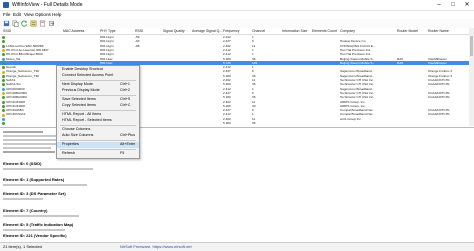 This screenshot has height=251, width=474. I want to click on menu-item-next-display-mode: Next Display Mode Ctrl+1, so click(98, 85).